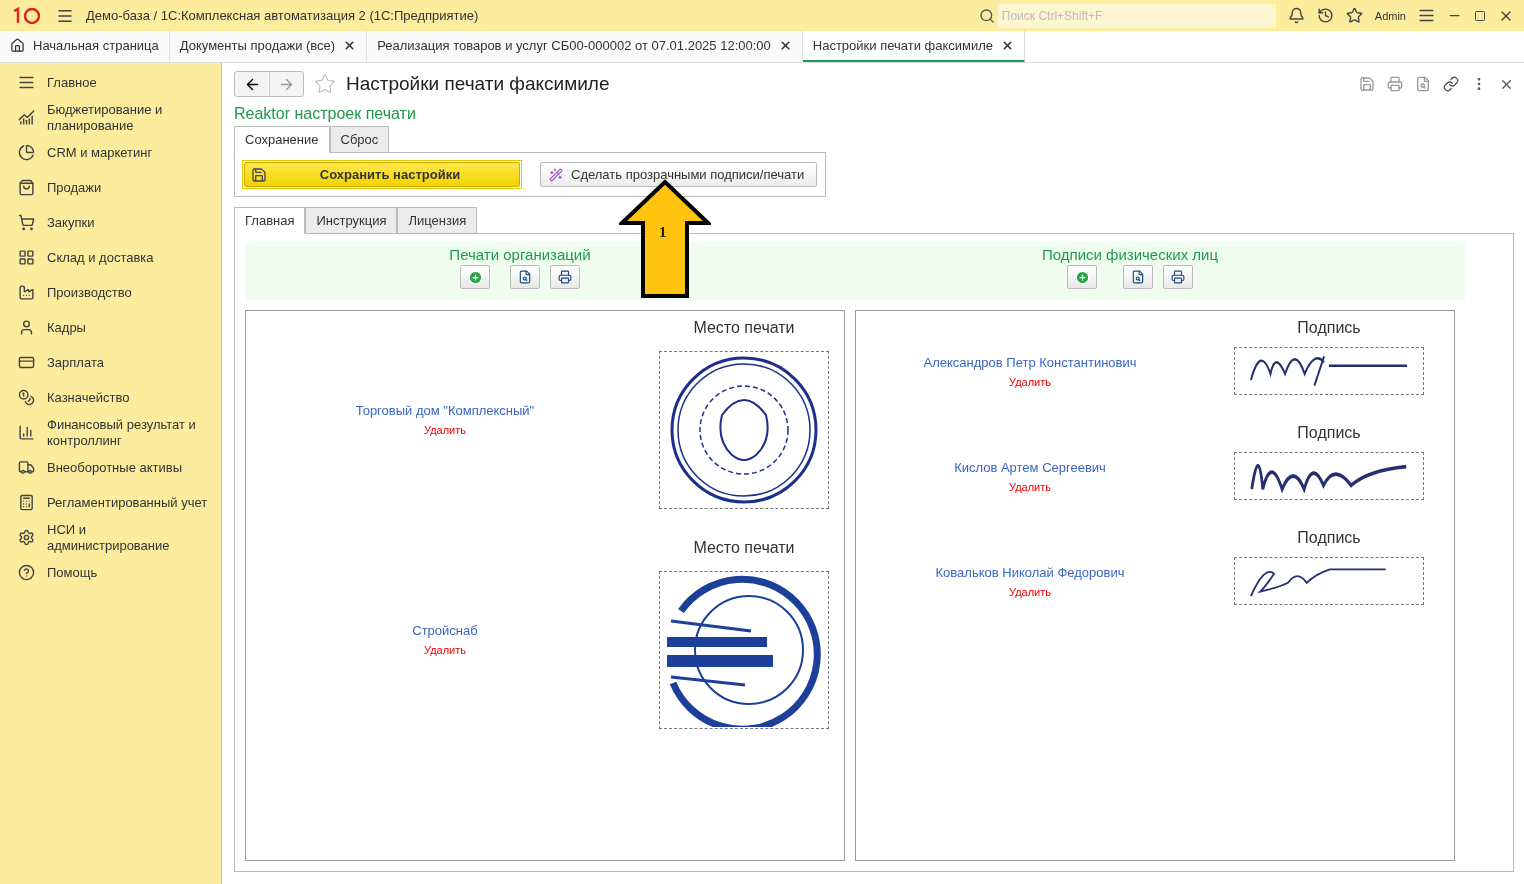 The height and width of the screenshot is (884, 1524). What do you see at coordinates (1030, 467) in the screenshot?
I see `person-link: Кислов Артем Сергеевич` at bounding box center [1030, 467].